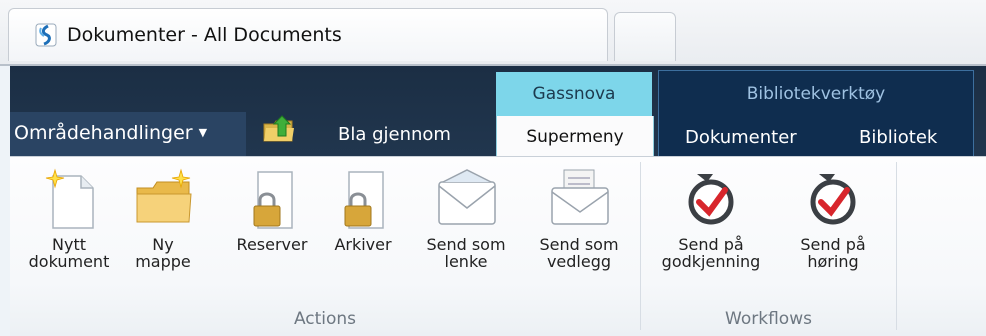 The height and width of the screenshot is (336, 986). I want to click on browser-tab-active: Dokumenter - All Documents, so click(308, 34).